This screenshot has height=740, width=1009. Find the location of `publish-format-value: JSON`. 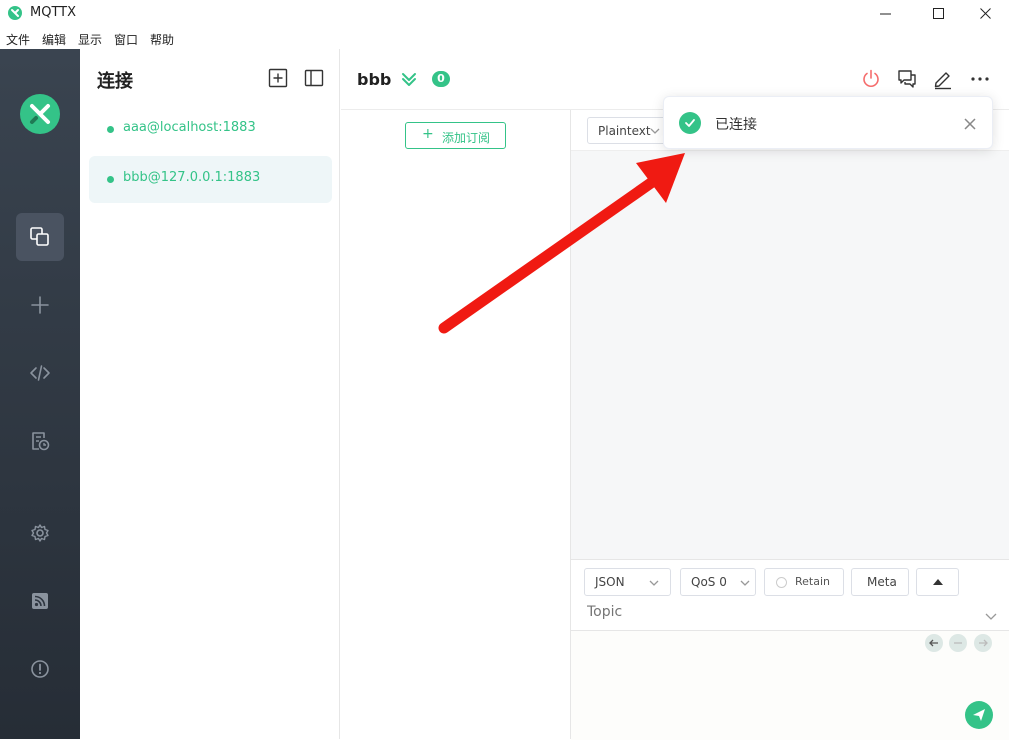

publish-format-value: JSON is located at coordinates (610, 582).